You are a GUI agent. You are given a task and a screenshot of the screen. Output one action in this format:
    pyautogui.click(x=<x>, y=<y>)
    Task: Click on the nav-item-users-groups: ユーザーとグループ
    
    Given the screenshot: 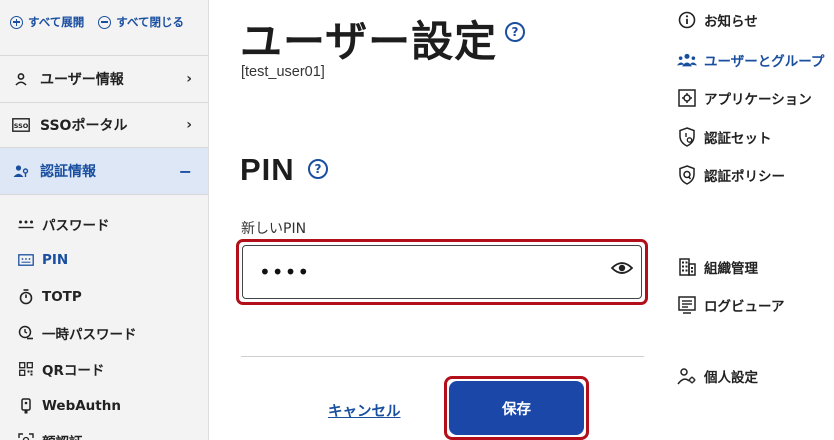 What is the action you would take?
    pyautogui.click(x=750, y=60)
    